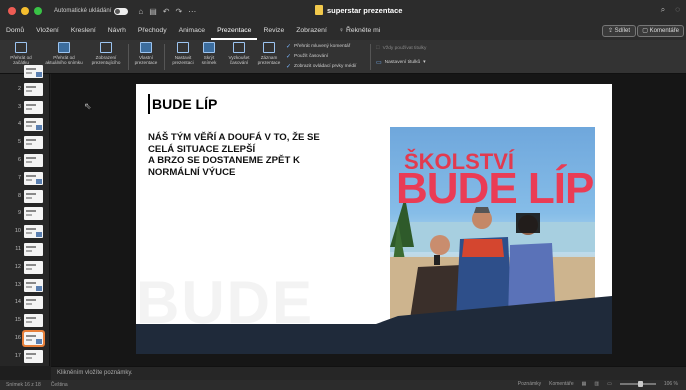  I want to click on record-show-button: Záznam prezentace, so click(269, 53).